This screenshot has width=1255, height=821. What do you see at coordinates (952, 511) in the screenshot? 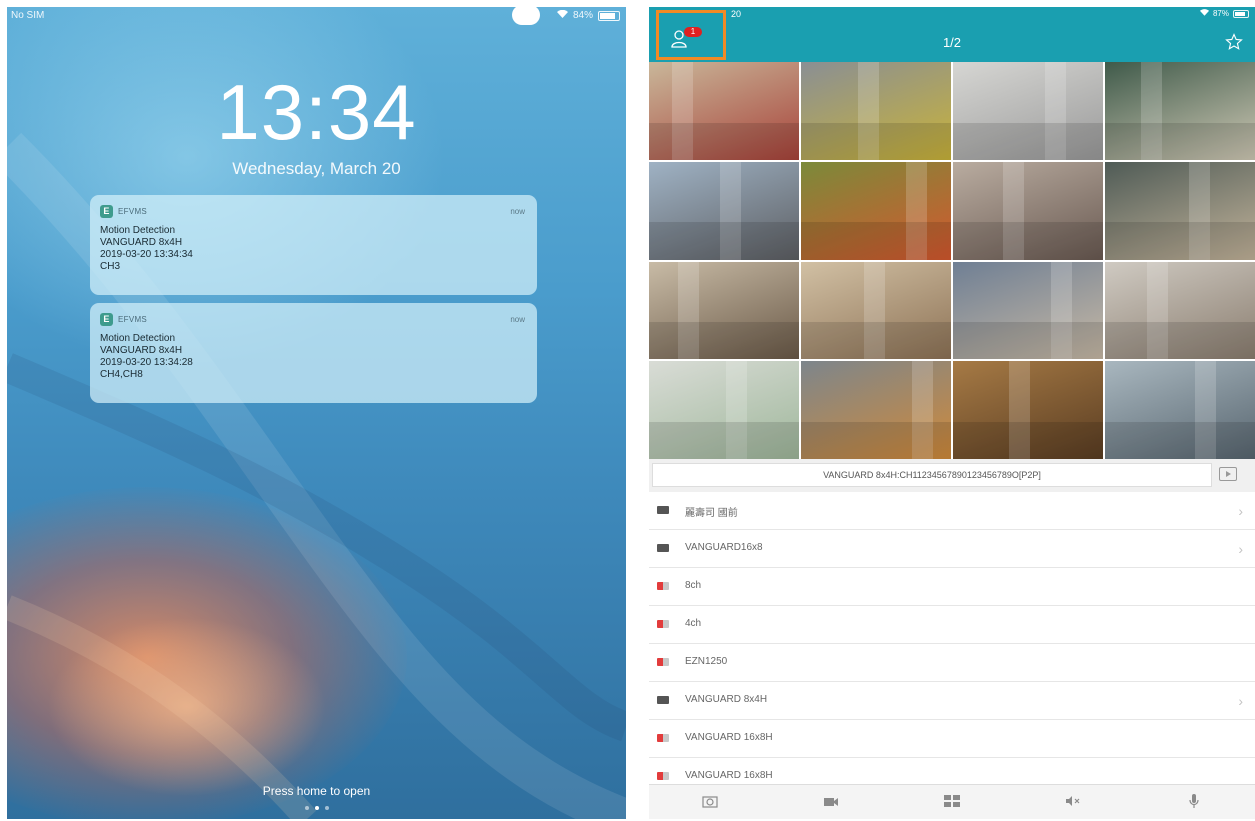
I see `device-row: 麗壽司 國前 ›` at bounding box center [952, 511].